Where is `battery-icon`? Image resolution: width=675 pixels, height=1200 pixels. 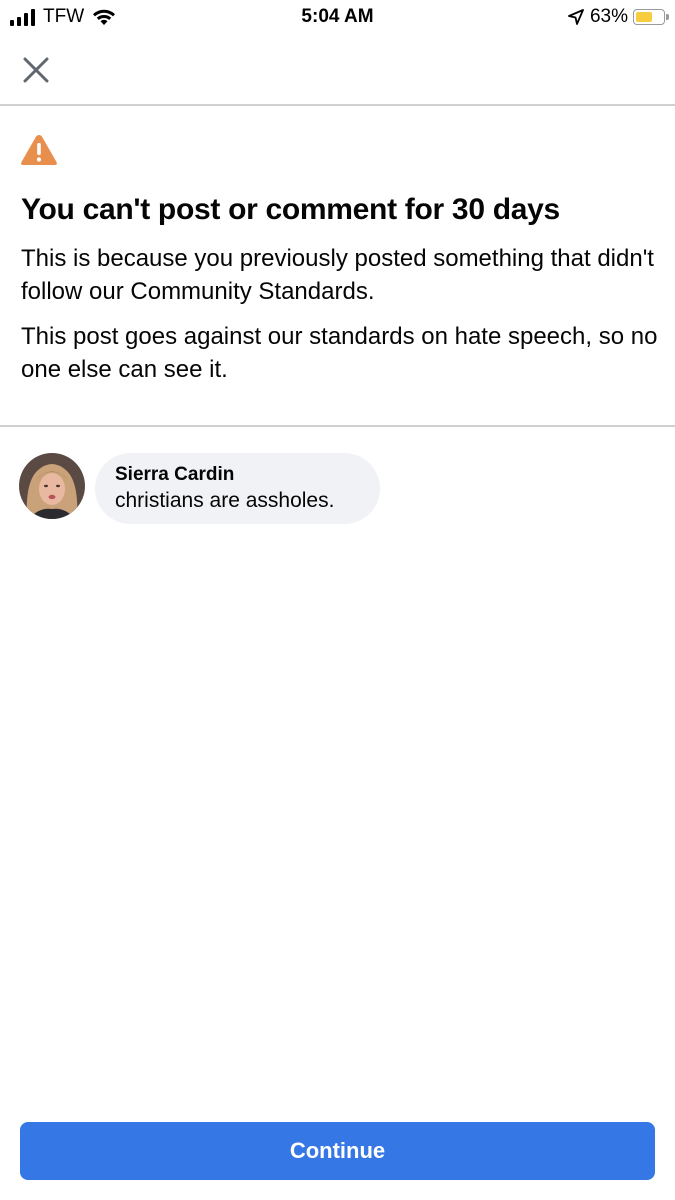 battery-icon is located at coordinates (651, 17).